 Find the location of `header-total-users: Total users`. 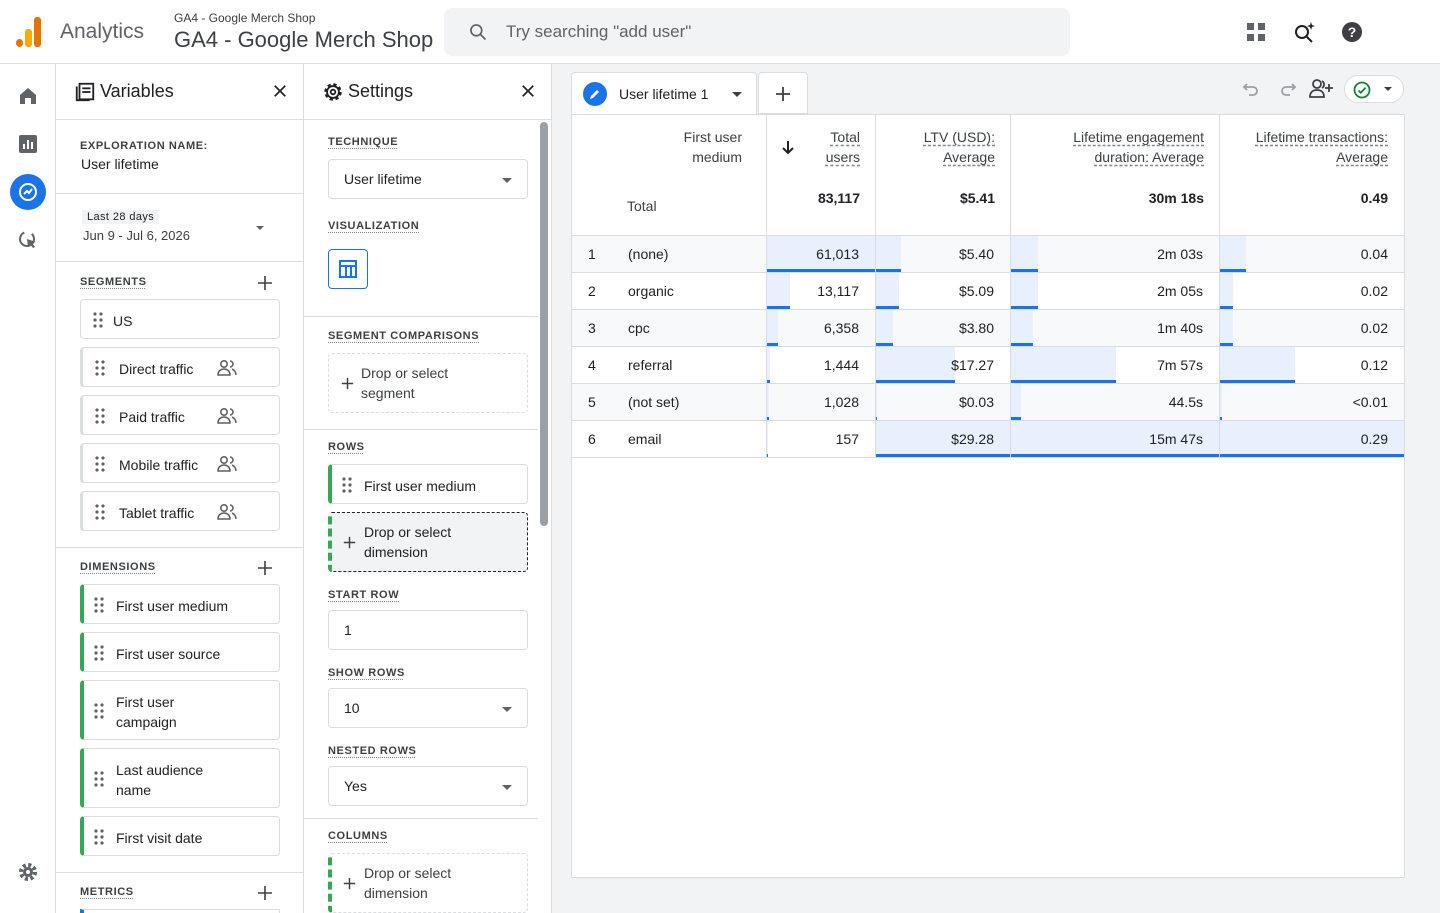

header-total-users: Total users is located at coordinates (834, 147).